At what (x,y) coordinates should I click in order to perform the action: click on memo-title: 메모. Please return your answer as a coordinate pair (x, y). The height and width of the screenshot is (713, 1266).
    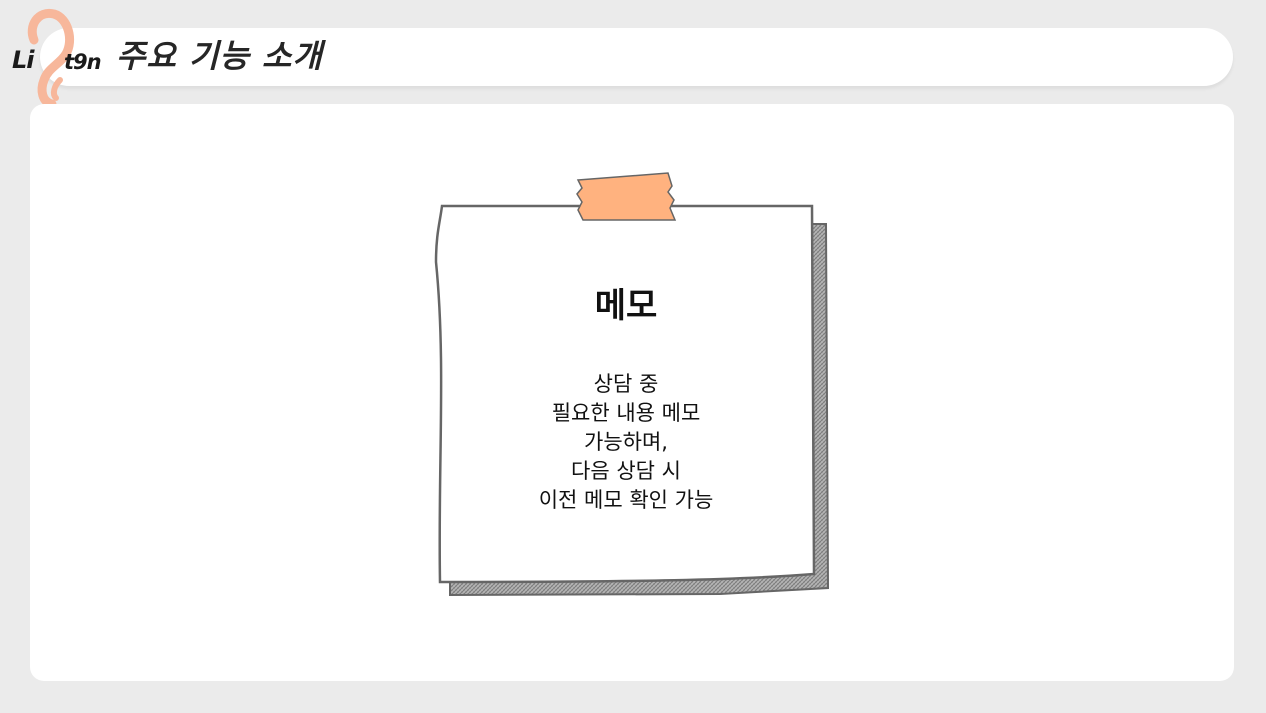
    Looking at the image, I should click on (626, 306).